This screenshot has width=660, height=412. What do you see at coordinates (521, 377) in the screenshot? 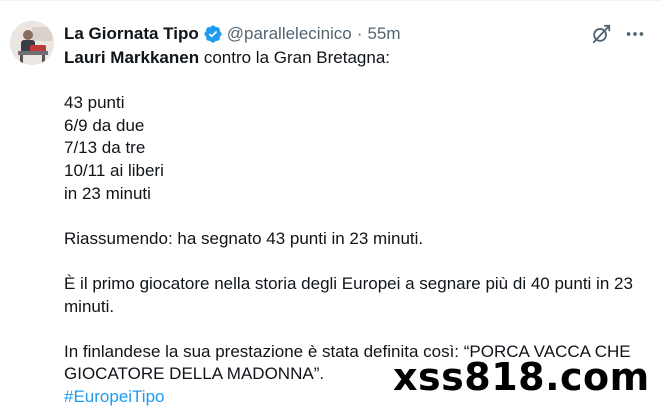
I see `watermark: xss818.com` at bounding box center [521, 377].